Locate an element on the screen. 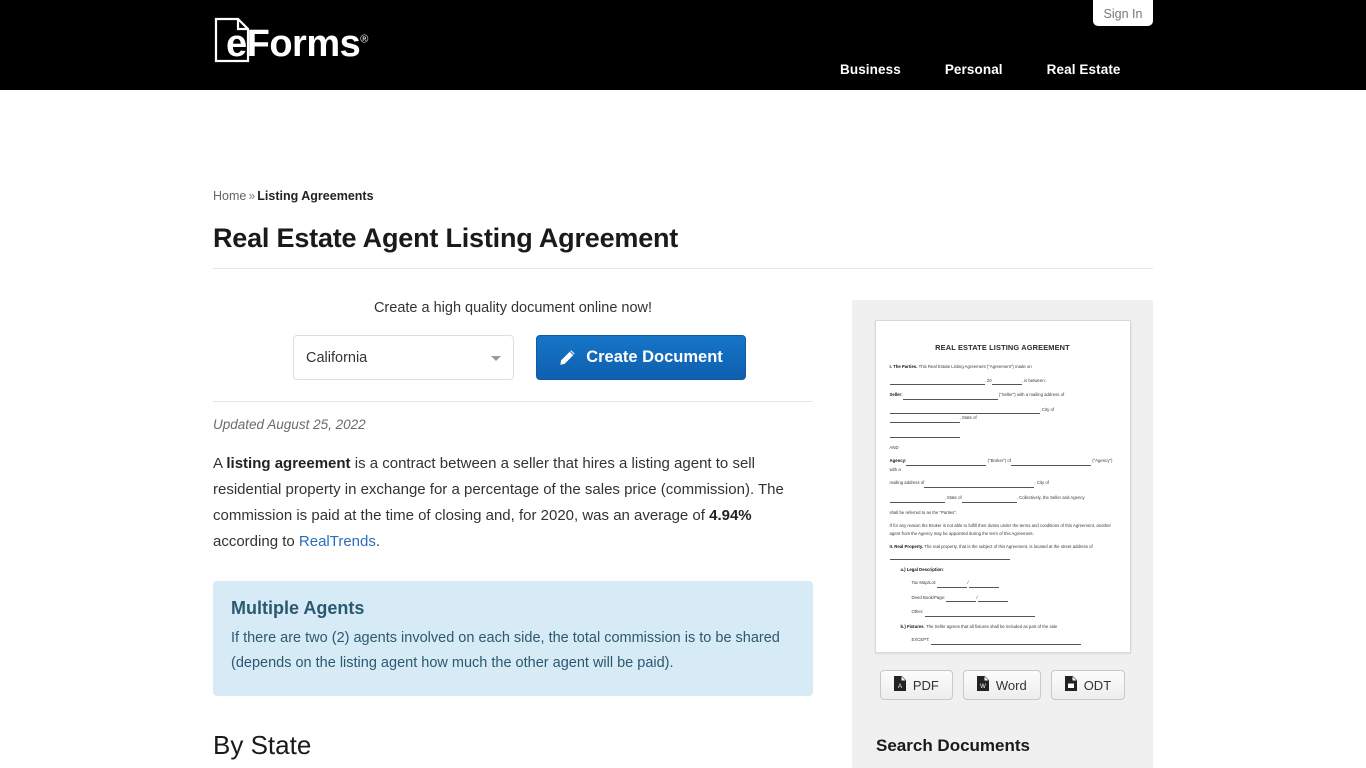 This screenshot has height=768, width=1366. word-file-icon: W is located at coordinates (982, 685).